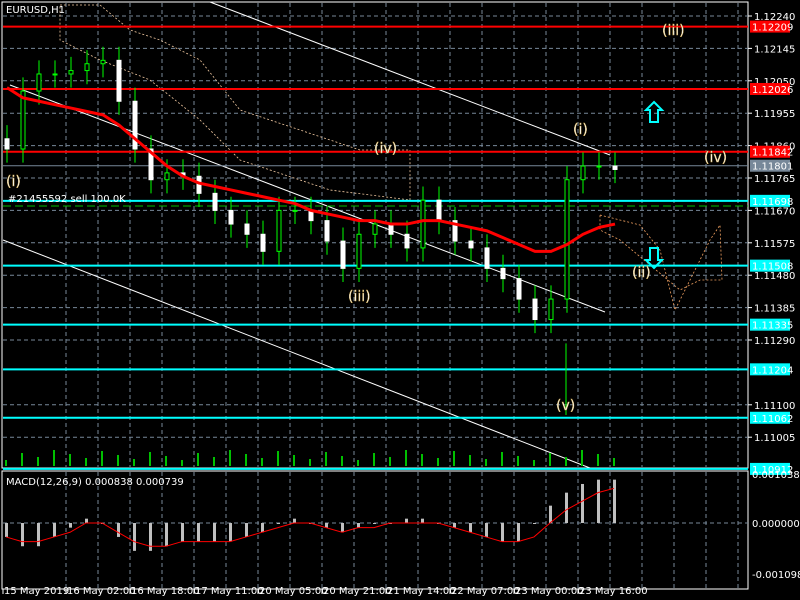  Describe the element at coordinates (310, 517) in the screenshot. I see `macd-signal-line` at that location.